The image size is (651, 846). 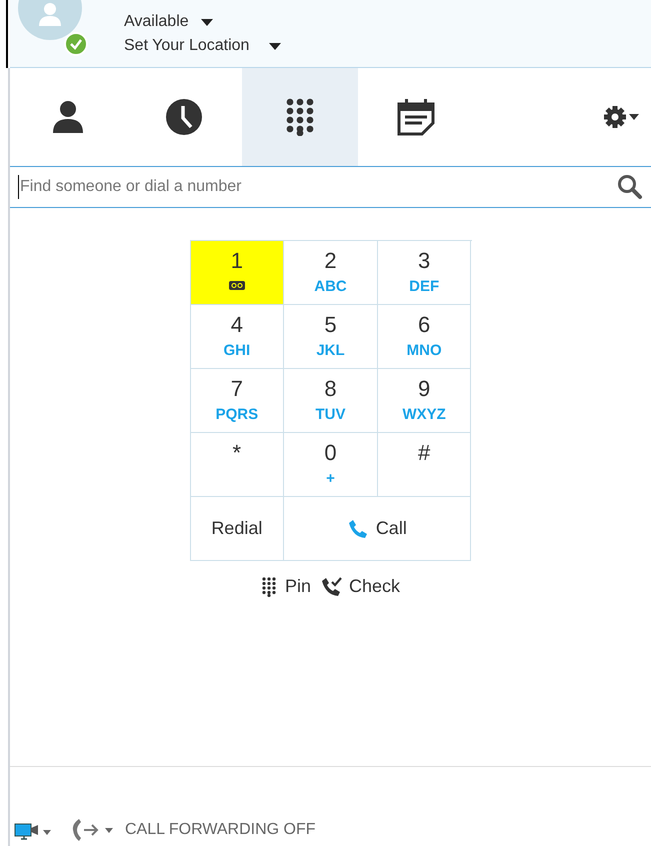 What do you see at coordinates (331, 465) in the screenshot?
I see `dial-key: 0 +` at bounding box center [331, 465].